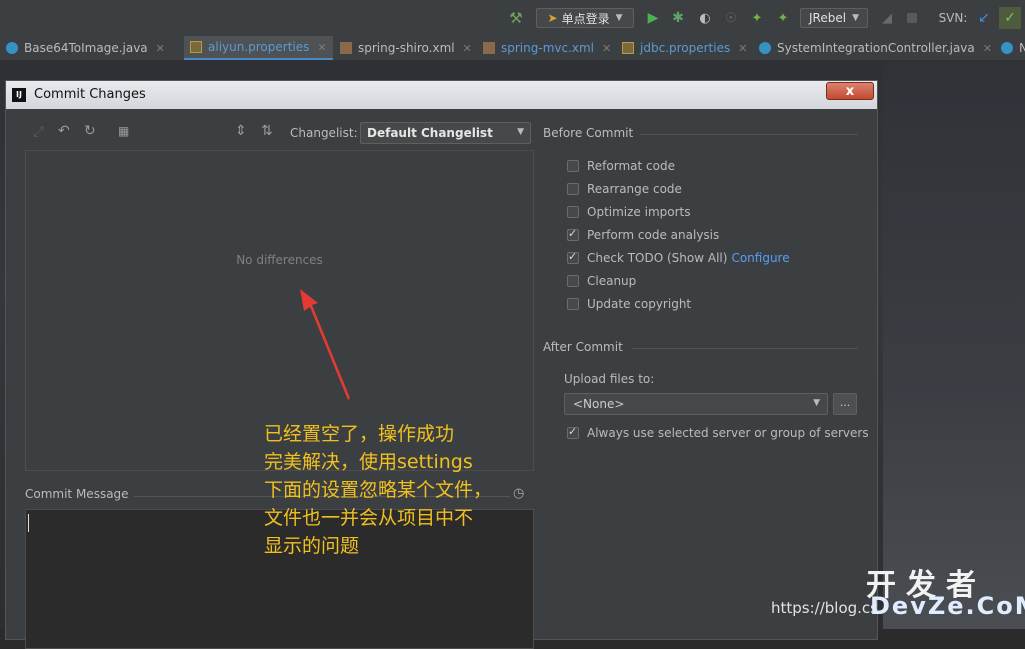 The height and width of the screenshot is (649, 1025). I want to click on run-config-label: 单点登录, so click(585, 18).